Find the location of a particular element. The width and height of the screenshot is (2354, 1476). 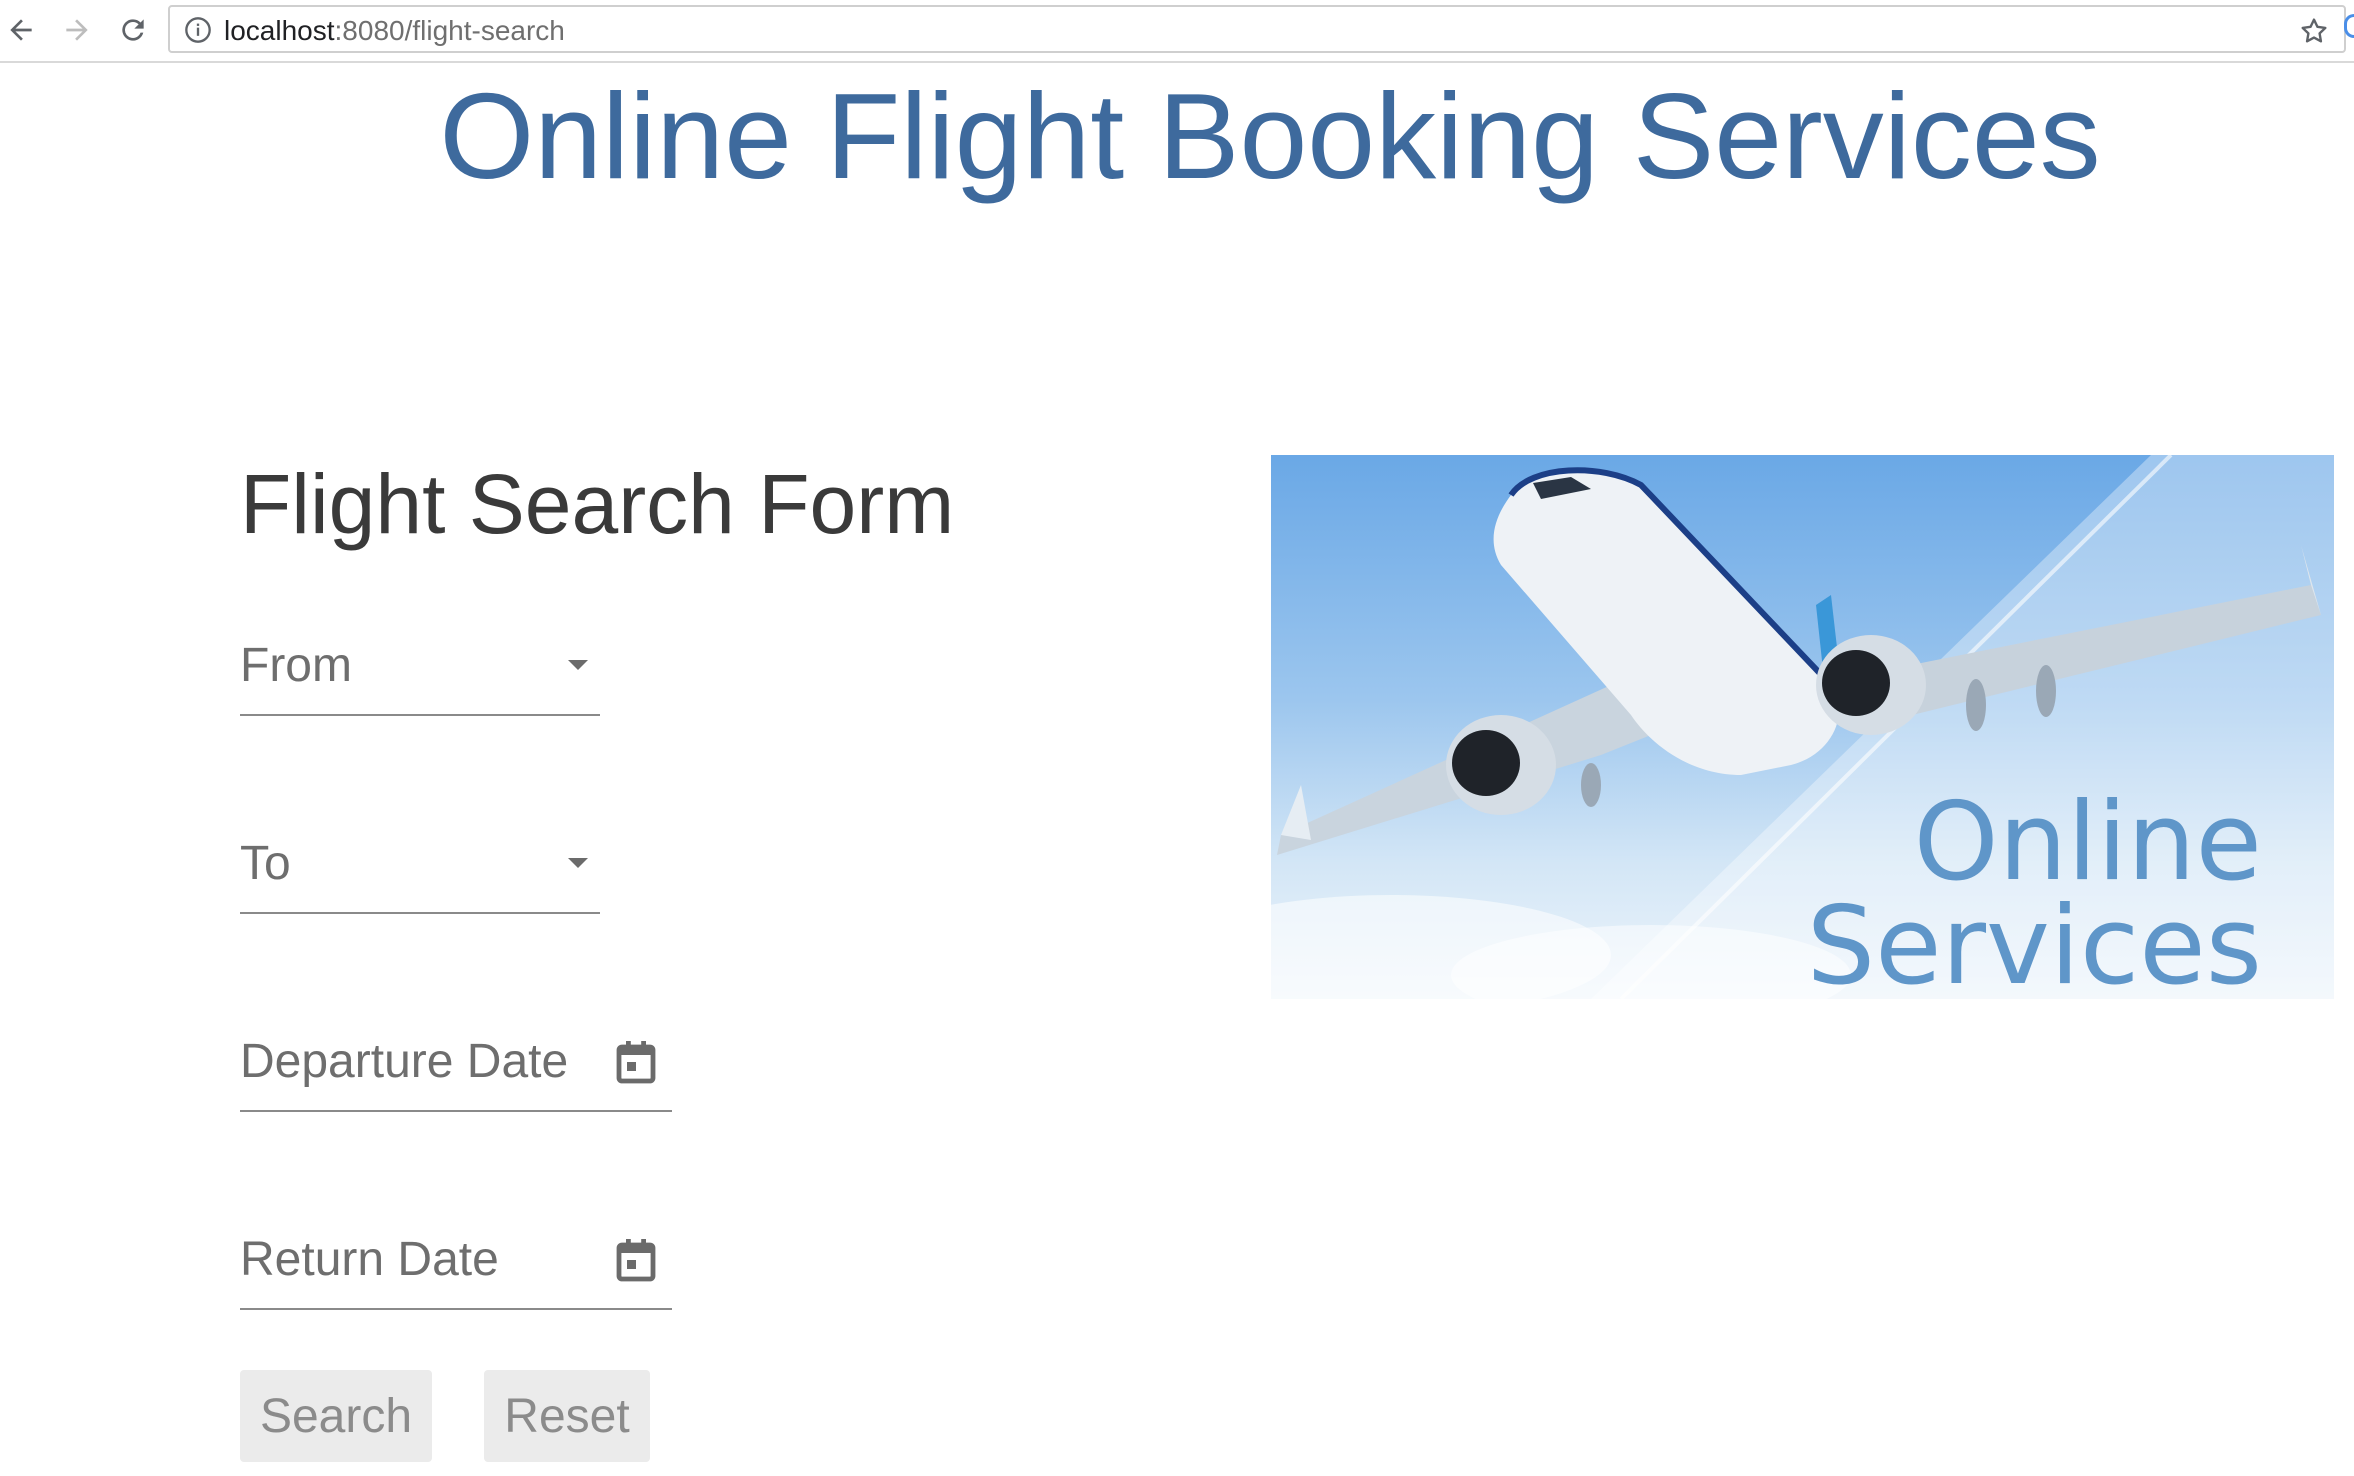

browser-toolbar: localhost:8080/flight-search is located at coordinates (1177, 31).